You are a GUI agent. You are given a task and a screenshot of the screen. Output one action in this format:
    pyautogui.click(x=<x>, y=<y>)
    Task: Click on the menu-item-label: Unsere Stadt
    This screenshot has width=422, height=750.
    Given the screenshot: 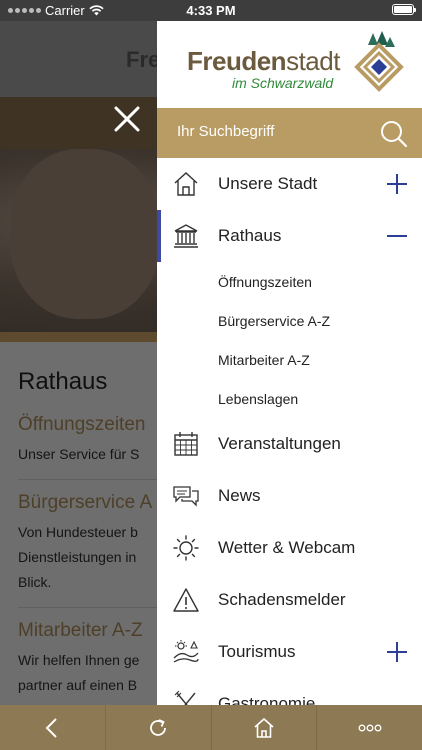 What is the action you would take?
    pyautogui.click(x=268, y=183)
    